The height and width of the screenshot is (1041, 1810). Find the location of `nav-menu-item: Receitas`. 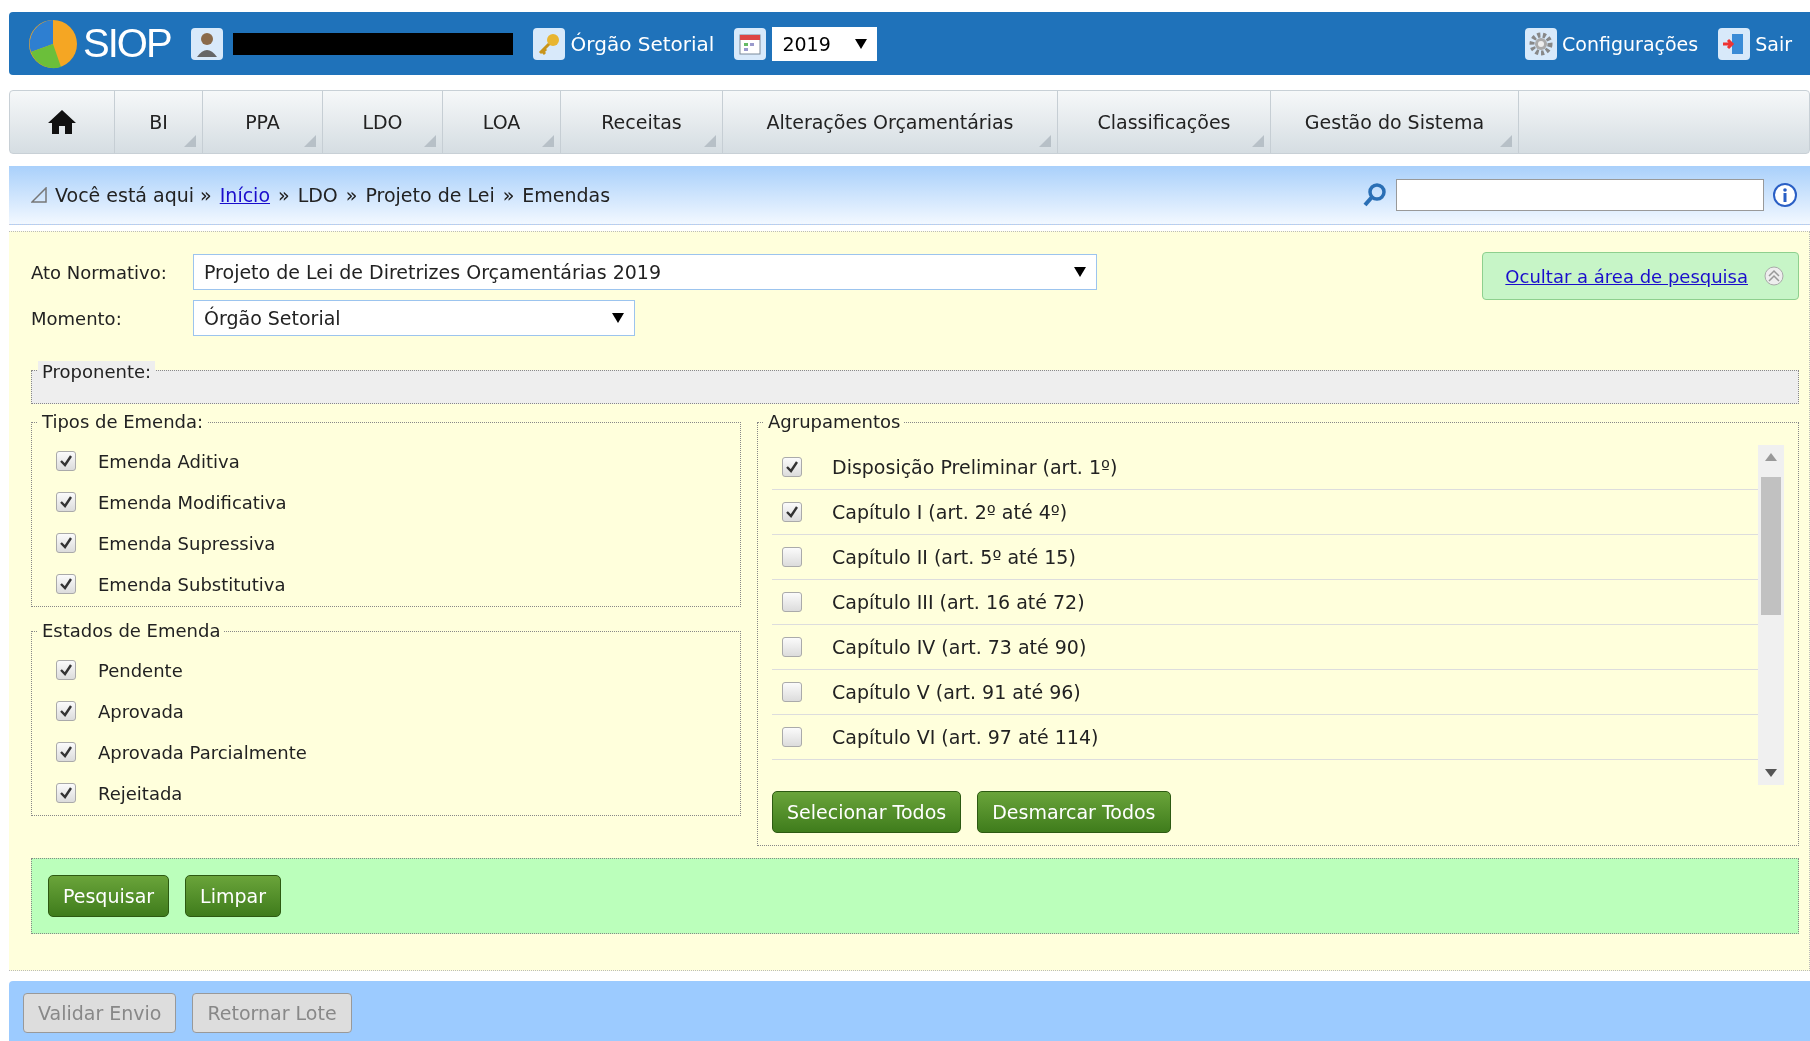

nav-menu-item: Receitas is located at coordinates (642, 122).